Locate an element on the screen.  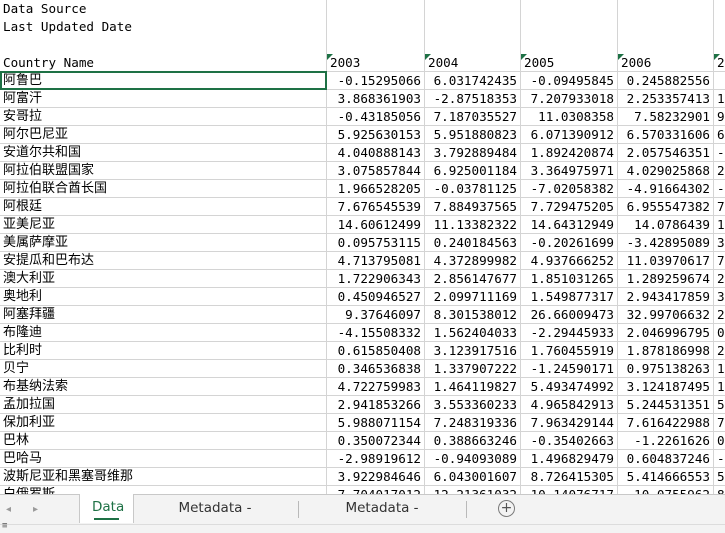
value-cell: 3.364975971 is located at coordinates (569, 171).